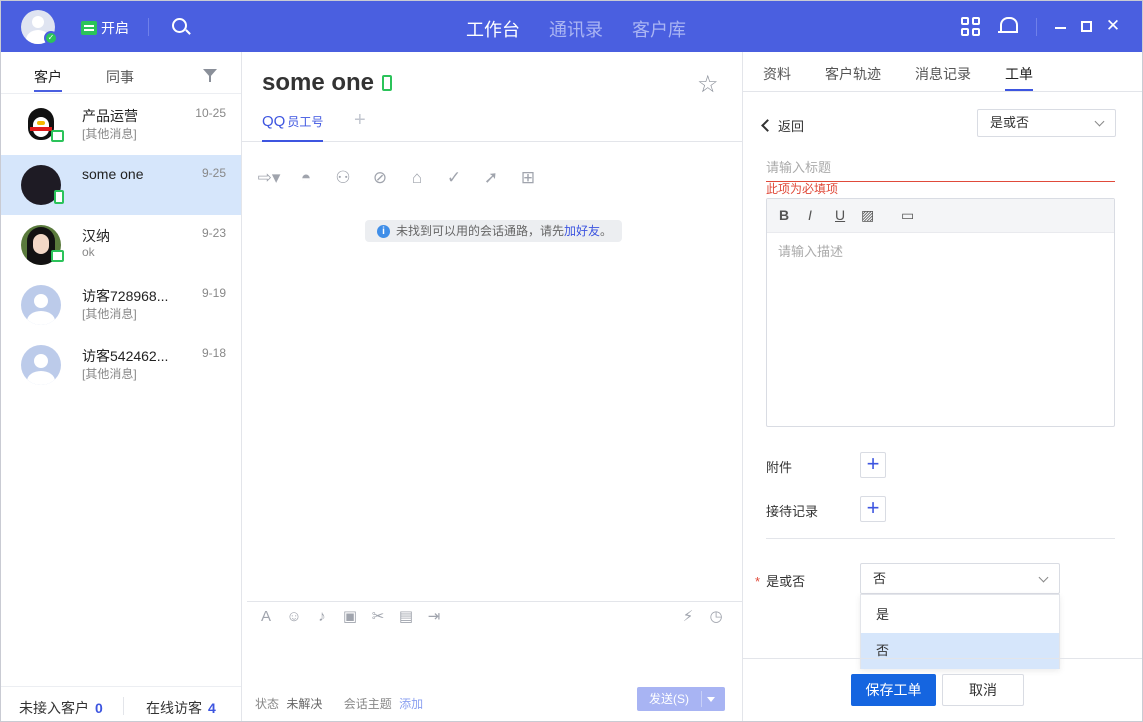 The image size is (1143, 722). Describe the element at coordinates (115, 28) in the screenshot. I see `status-label: 开启` at that location.